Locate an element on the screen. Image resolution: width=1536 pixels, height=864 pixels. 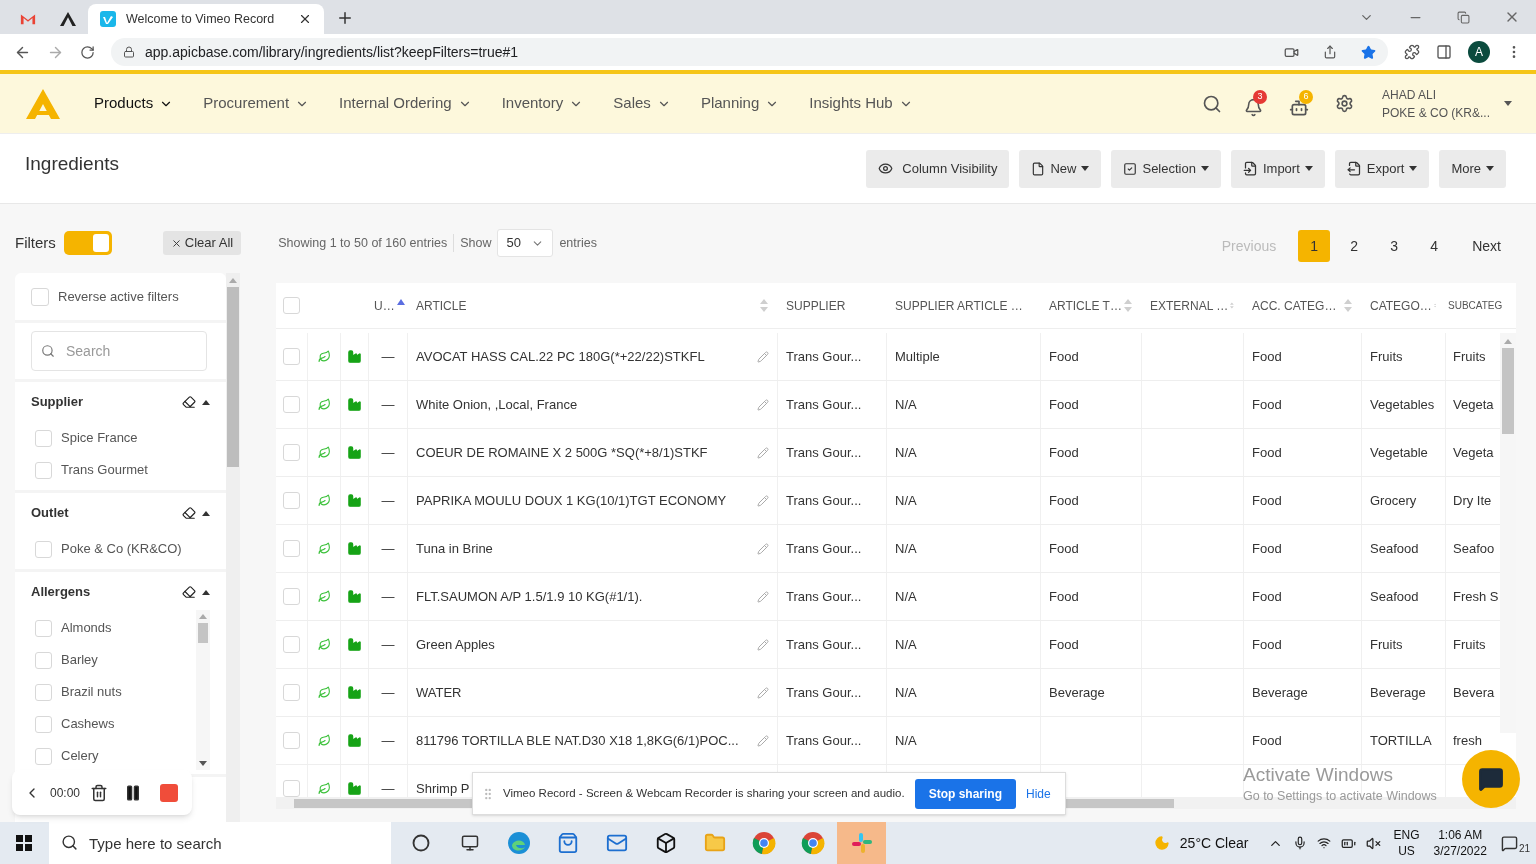
article-link: Tuna in Brine is located at coordinates (454, 548).